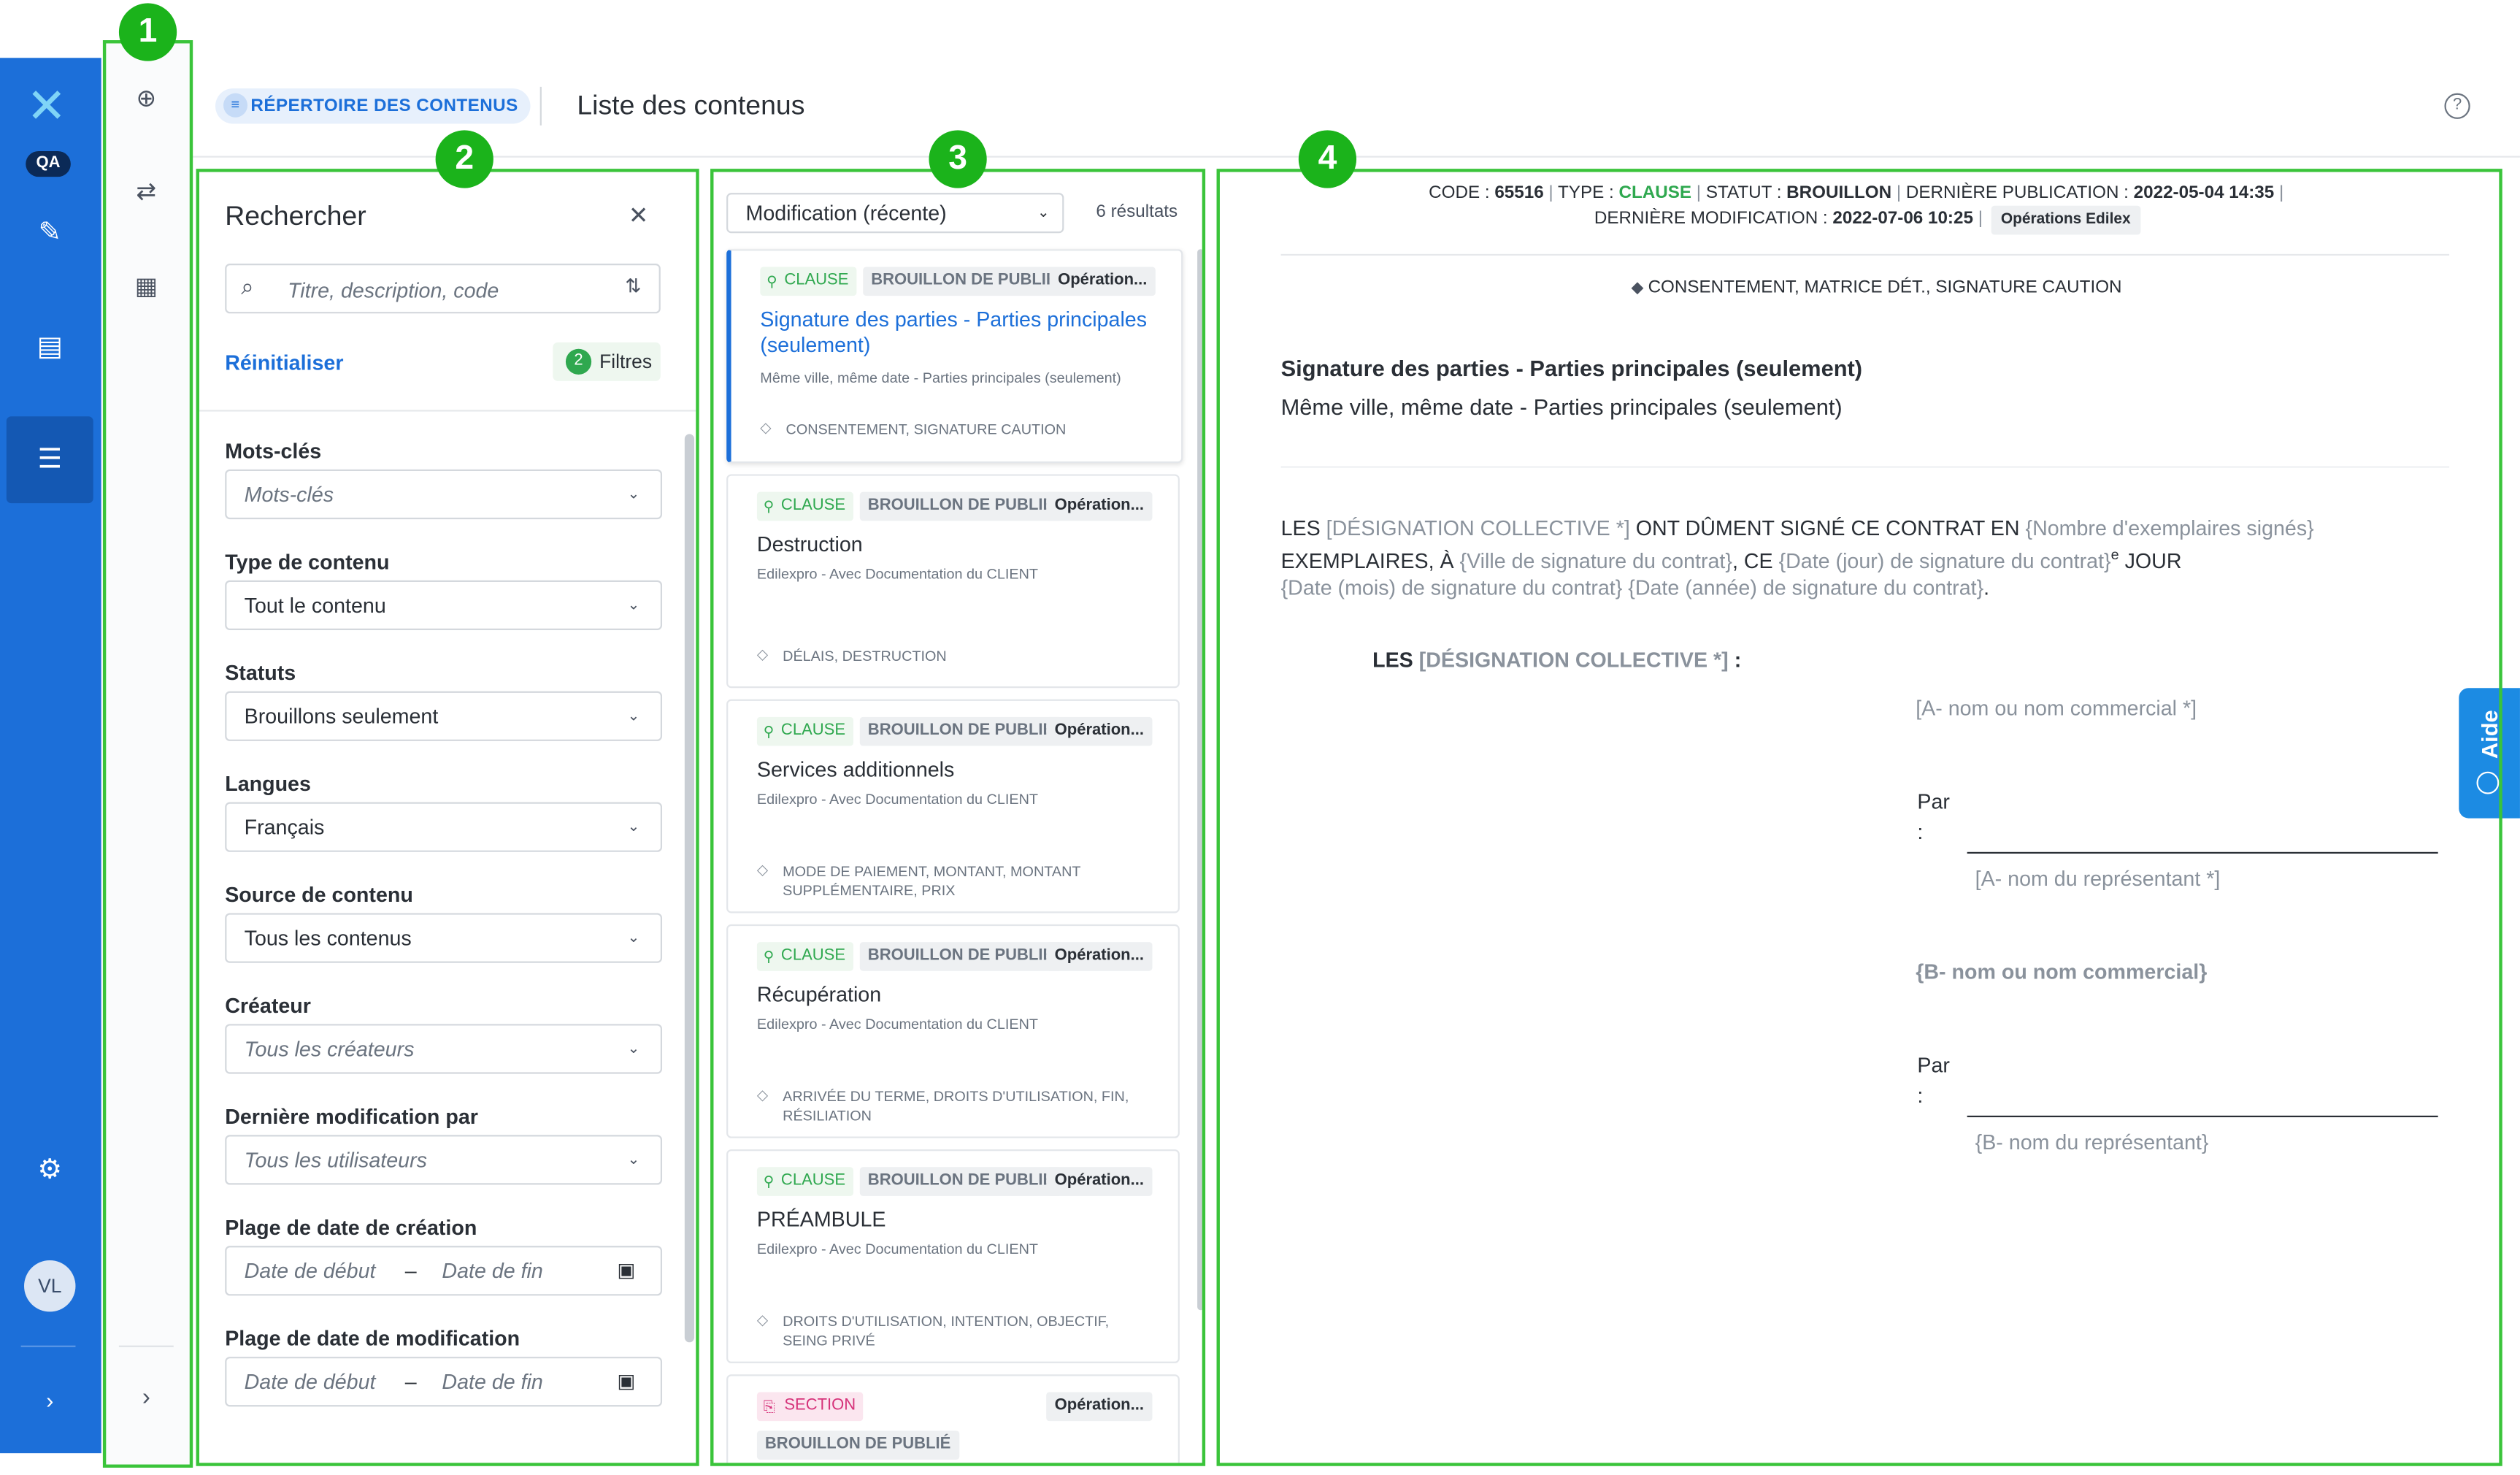  What do you see at coordinates (384, 106) in the screenshot?
I see `breadcrumb-label: RÉPERTOIRE DES CONTENUS` at bounding box center [384, 106].